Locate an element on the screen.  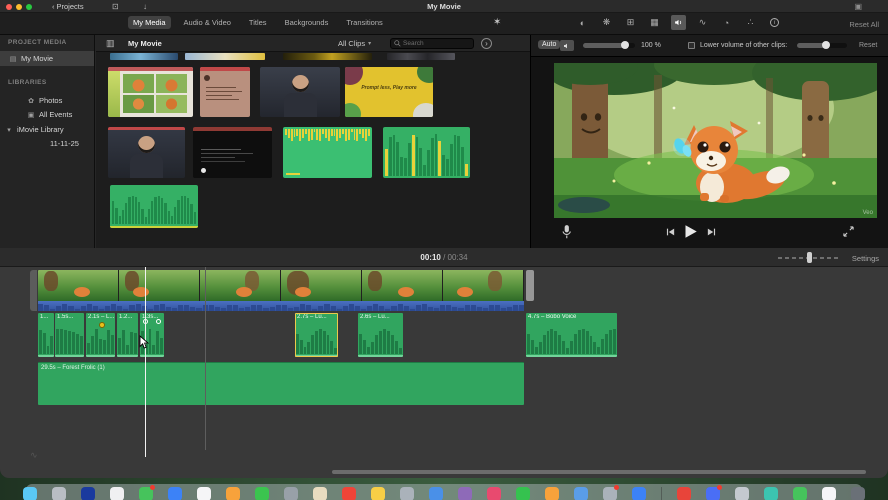
tab-audio-video: Audio & Video is located at coordinates (207, 22).